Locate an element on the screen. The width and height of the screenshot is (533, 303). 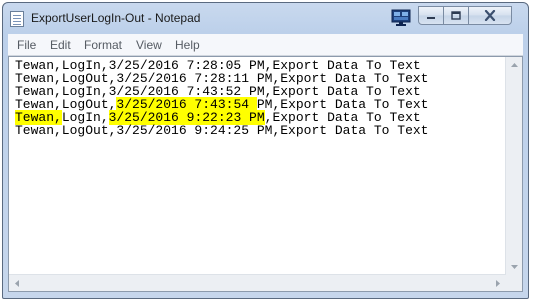
maximize-icon is located at coordinates (456, 15).